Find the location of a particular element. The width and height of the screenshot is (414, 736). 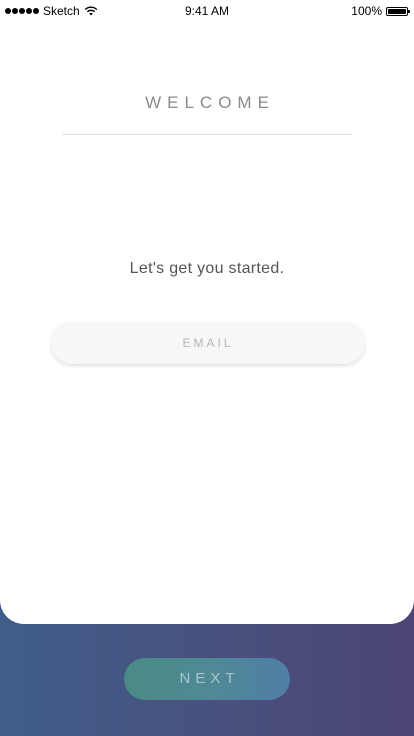

page-title: WELCOME is located at coordinates (210, 102).